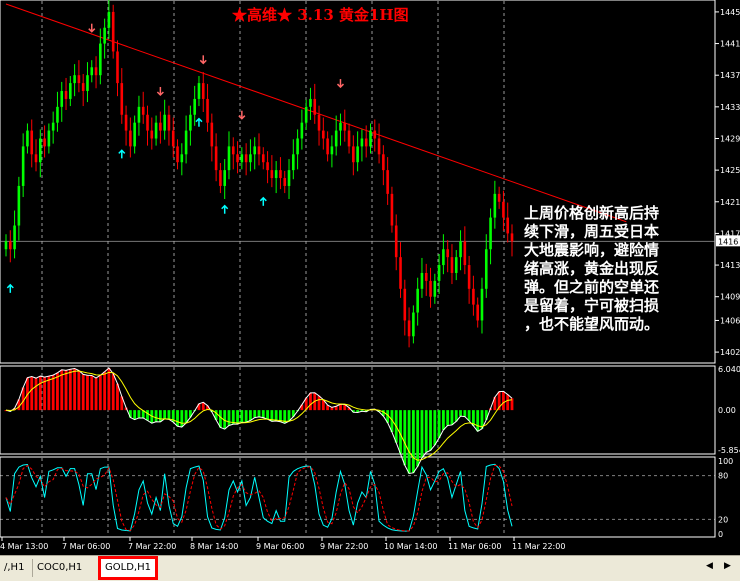 Image resolution: width=740 pixels, height=581 pixels. I want to click on arrow-right-icon: ▶, so click(727, 566).